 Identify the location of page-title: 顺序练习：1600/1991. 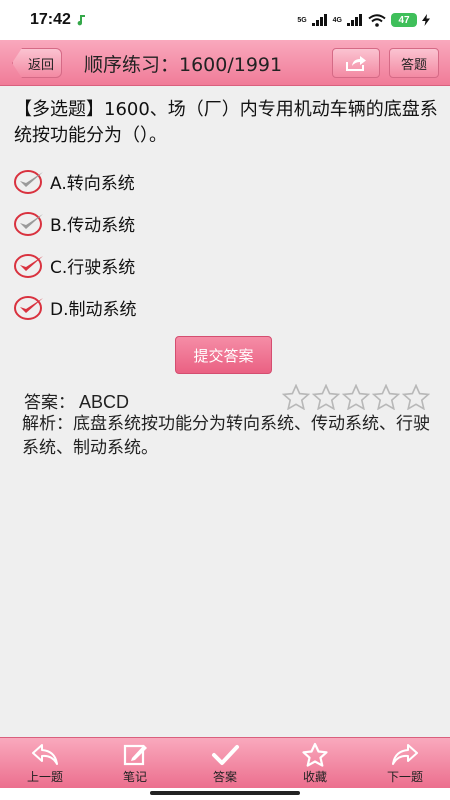
(183, 65).